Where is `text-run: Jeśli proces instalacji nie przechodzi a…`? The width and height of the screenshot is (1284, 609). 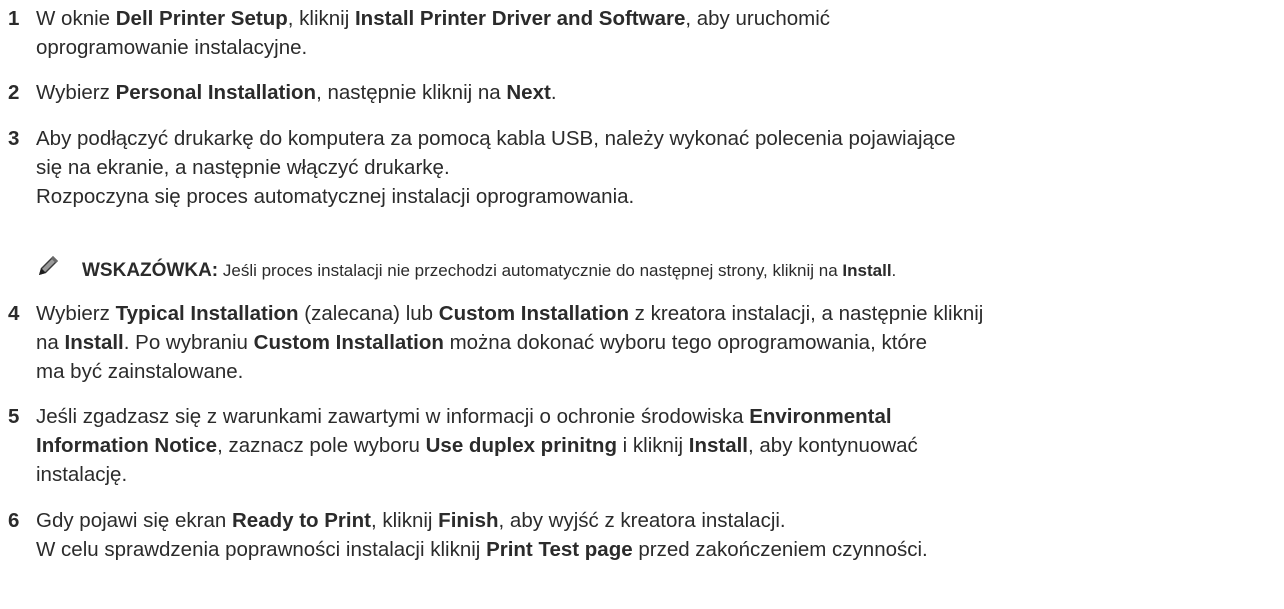 text-run: Jeśli proces instalacji nie przechodzi a… is located at coordinates (530, 270).